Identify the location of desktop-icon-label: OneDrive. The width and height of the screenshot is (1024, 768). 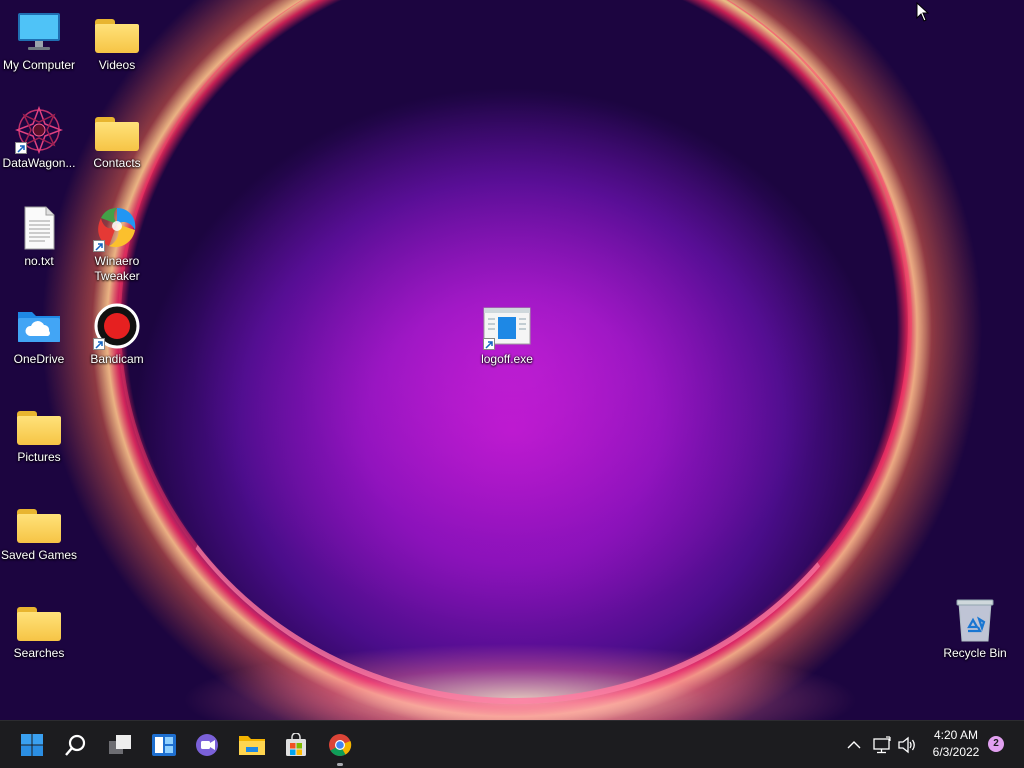
(39, 359).